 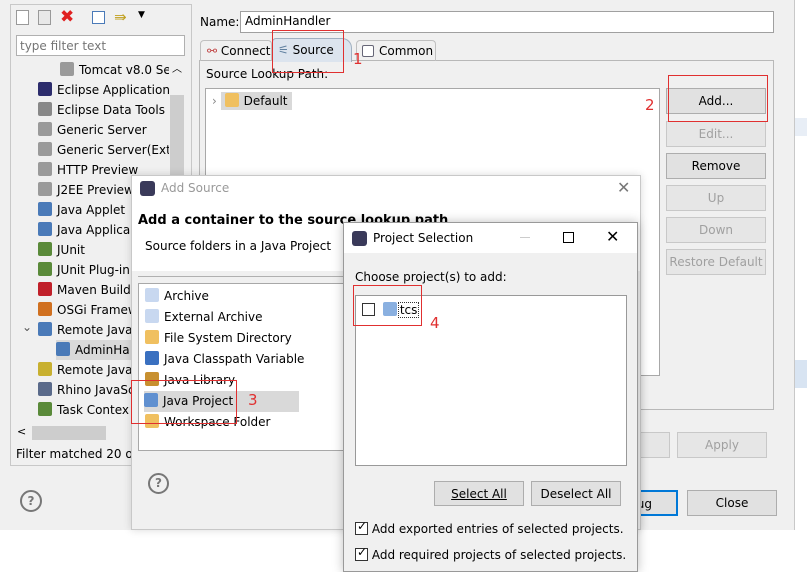 I want to click on tree-item: J2EE Preview, so click(x=86, y=190).